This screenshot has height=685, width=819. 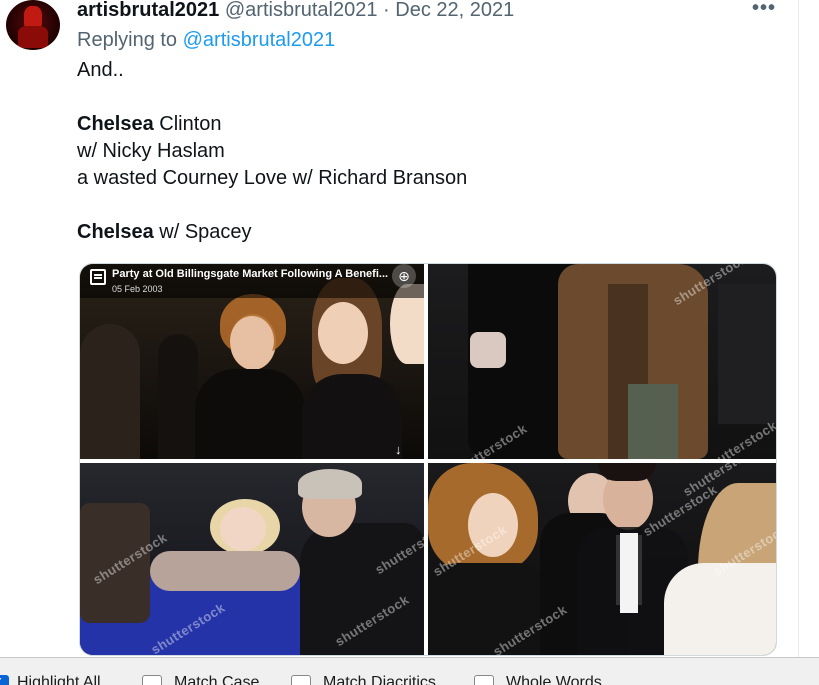 What do you see at coordinates (149, 124) in the screenshot?
I see `tweet-line: Chelsea Clinton` at bounding box center [149, 124].